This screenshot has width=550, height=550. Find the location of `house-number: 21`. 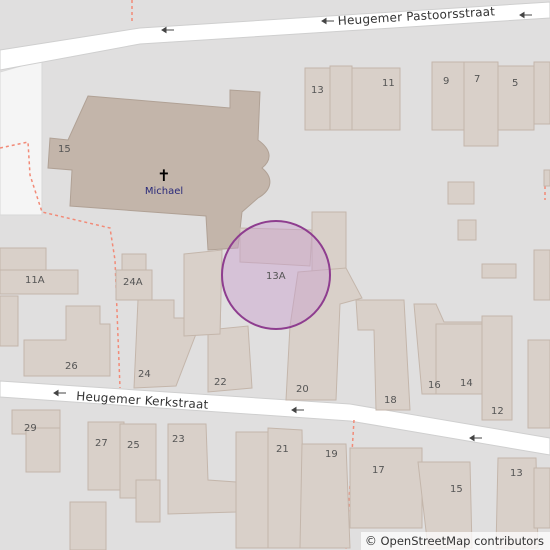

house-number: 21 is located at coordinates (282, 449).